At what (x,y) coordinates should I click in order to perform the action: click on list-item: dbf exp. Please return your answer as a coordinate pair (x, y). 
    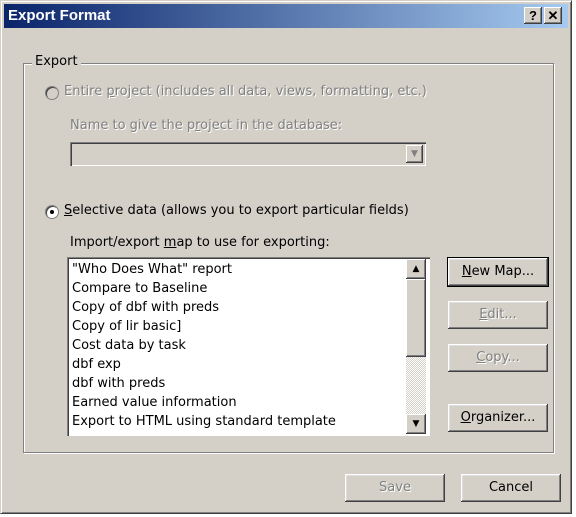
    Looking at the image, I should click on (96, 364).